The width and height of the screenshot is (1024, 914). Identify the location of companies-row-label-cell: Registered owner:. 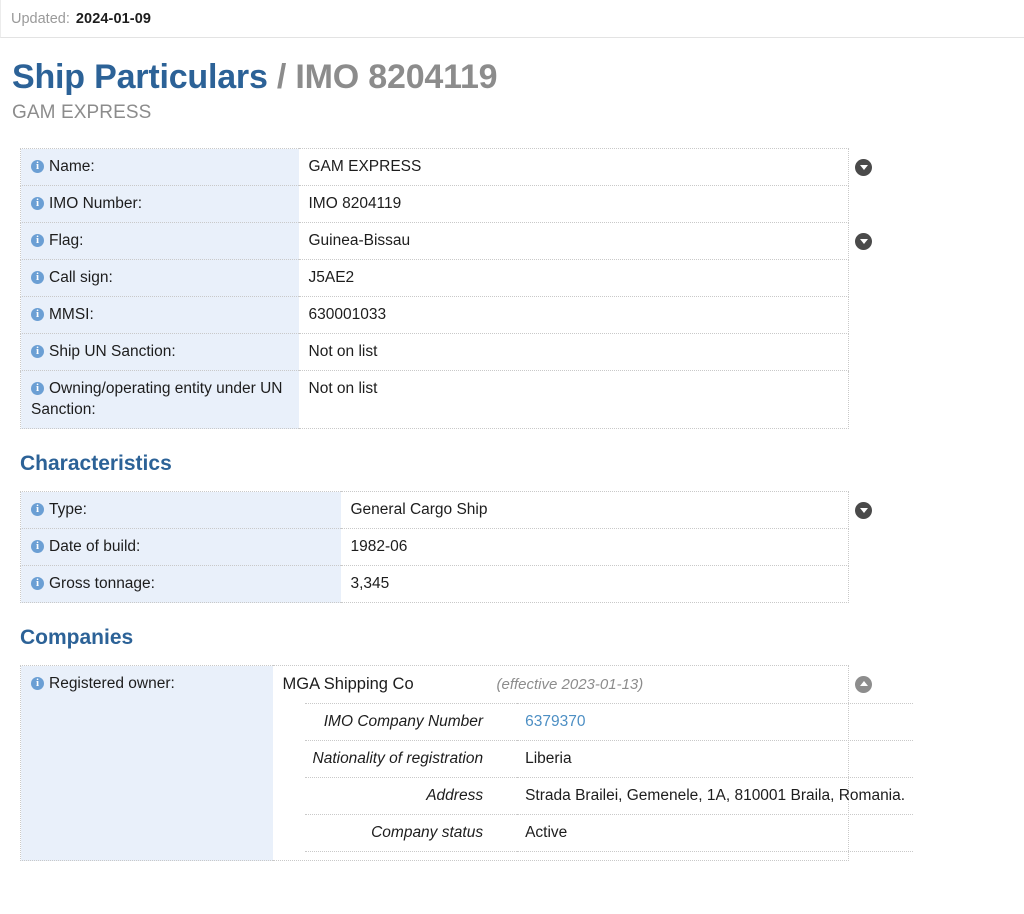
(146, 763).